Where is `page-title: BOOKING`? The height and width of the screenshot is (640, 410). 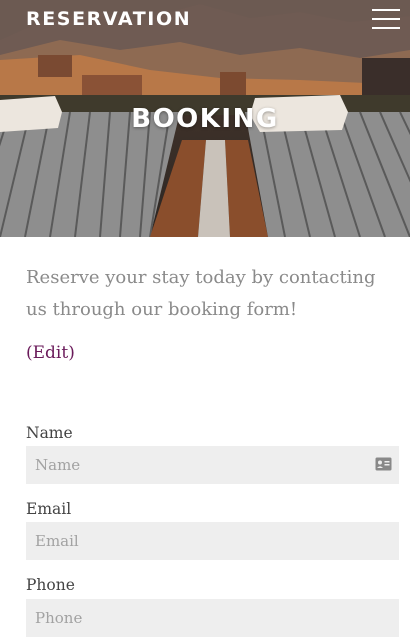
page-title: BOOKING is located at coordinates (205, 119).